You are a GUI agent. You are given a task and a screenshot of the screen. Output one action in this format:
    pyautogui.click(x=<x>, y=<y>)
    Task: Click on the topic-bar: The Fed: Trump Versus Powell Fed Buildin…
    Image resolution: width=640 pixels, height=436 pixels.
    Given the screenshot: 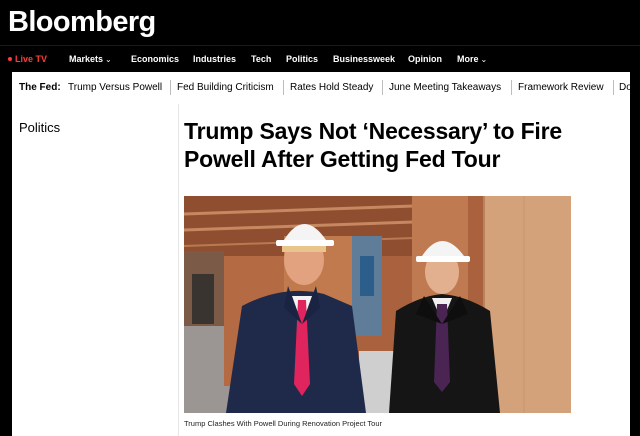 What is the action you would take?
    pyautogui.click(x=326, y=88)
    